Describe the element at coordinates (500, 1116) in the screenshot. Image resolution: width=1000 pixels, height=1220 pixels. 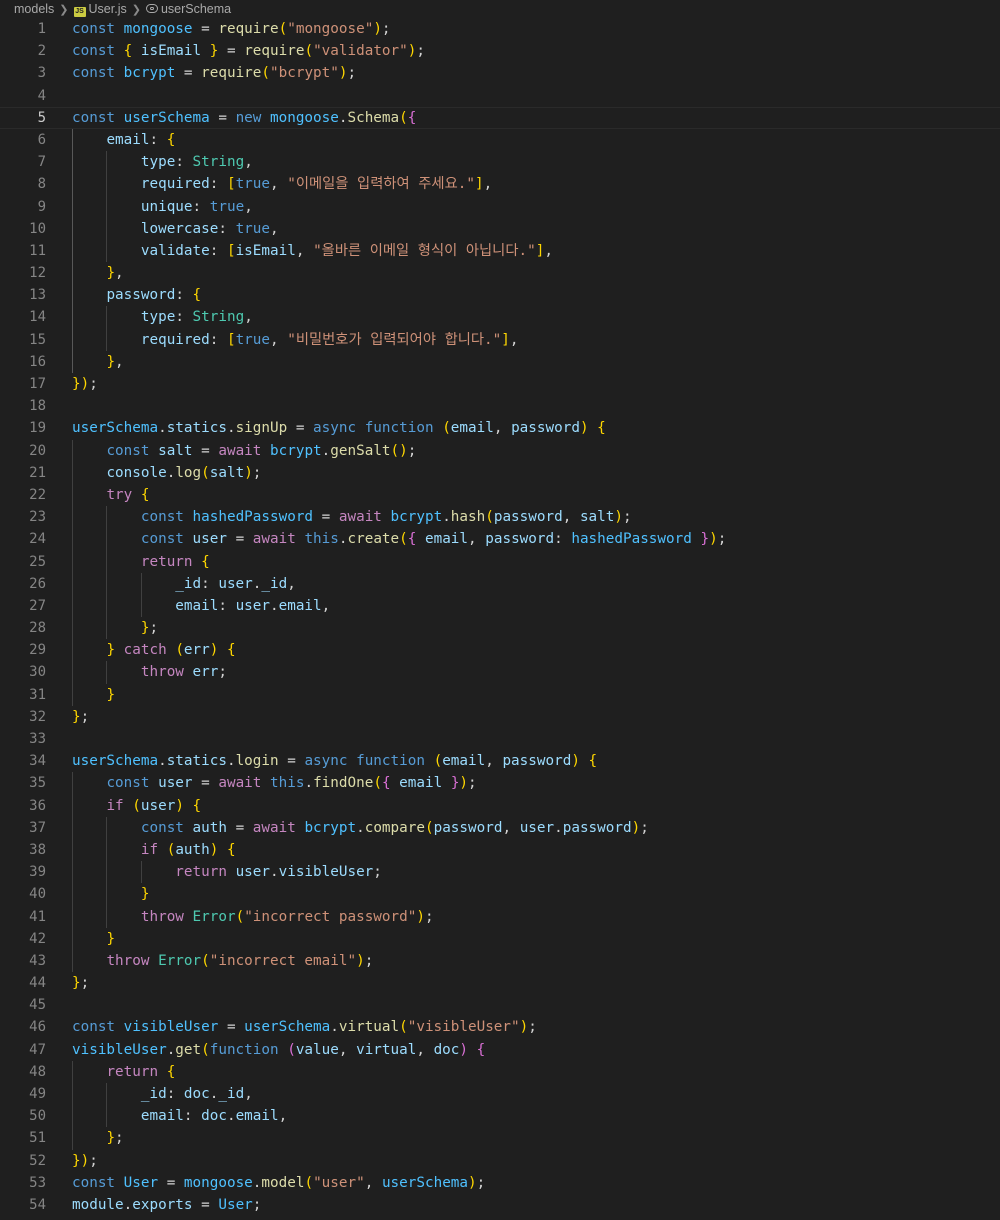
I see `code-line: 50 email: doc.email,` at that location.